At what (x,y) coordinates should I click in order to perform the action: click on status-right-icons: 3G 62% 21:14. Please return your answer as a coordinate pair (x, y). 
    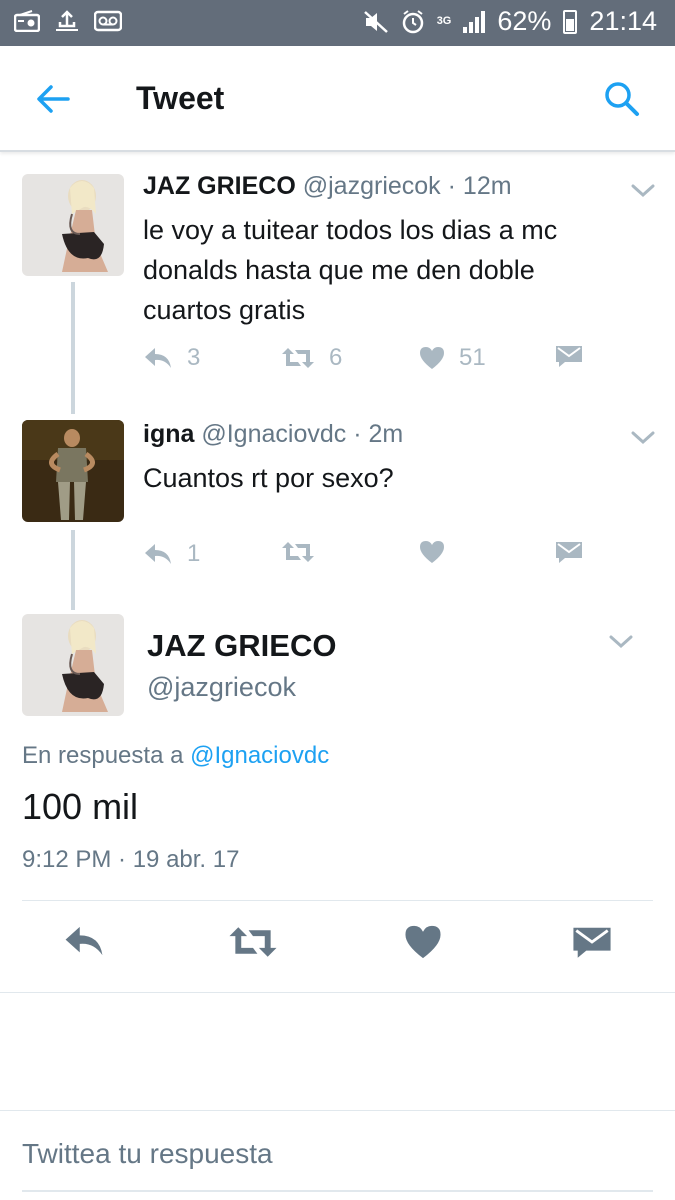
    Looking at the image, I should click on (510, 21).